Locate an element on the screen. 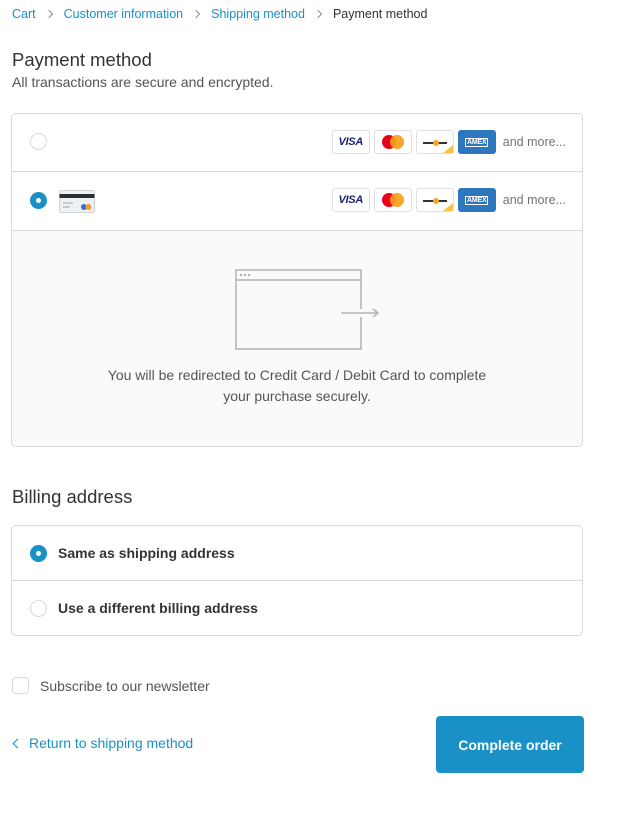 Image resolution: width=641 pixels, height=831 pixels. redirect-message-line-2: your purchase securely. is located at coordinates (297, 396).